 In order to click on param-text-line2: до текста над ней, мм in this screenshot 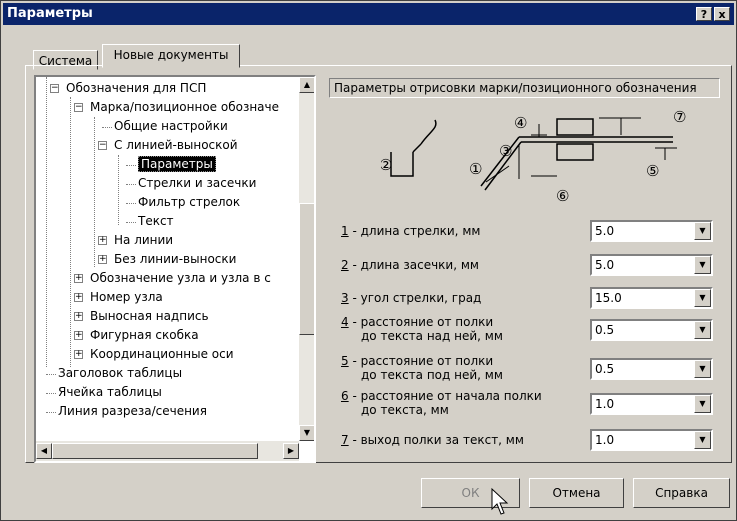, I will do `click(432, 336)`.